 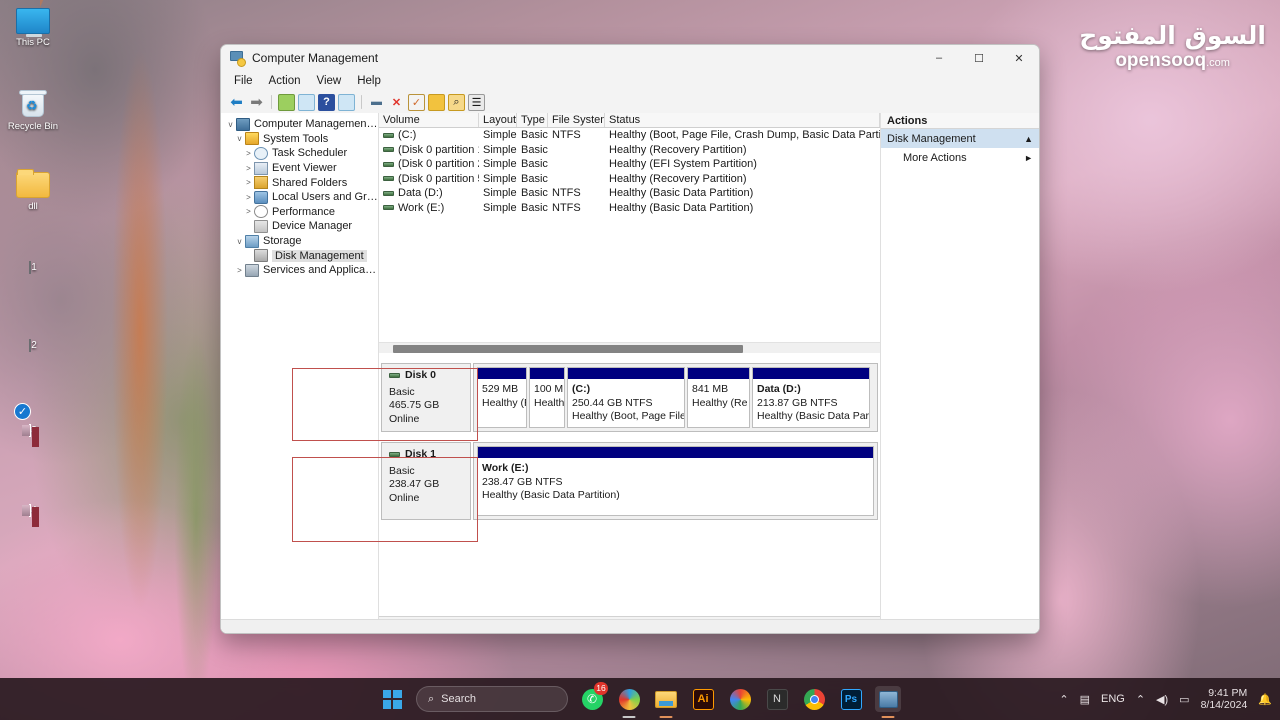 I want to click on touchpad-icon: ▤, so click(x=1085, y=699).